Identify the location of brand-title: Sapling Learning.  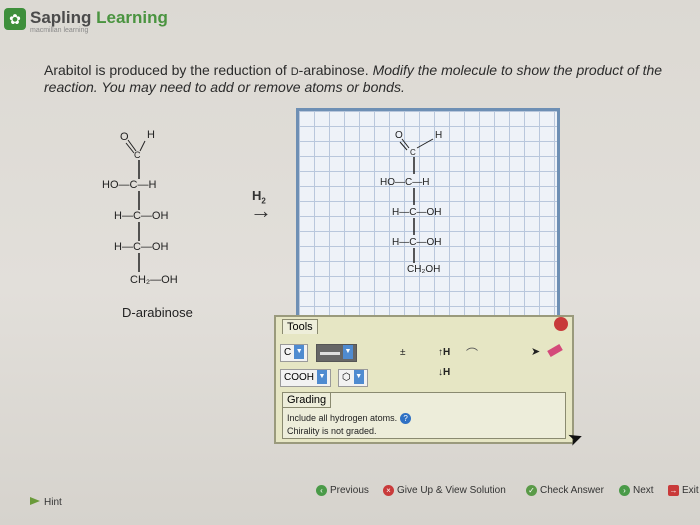
(99, 17).